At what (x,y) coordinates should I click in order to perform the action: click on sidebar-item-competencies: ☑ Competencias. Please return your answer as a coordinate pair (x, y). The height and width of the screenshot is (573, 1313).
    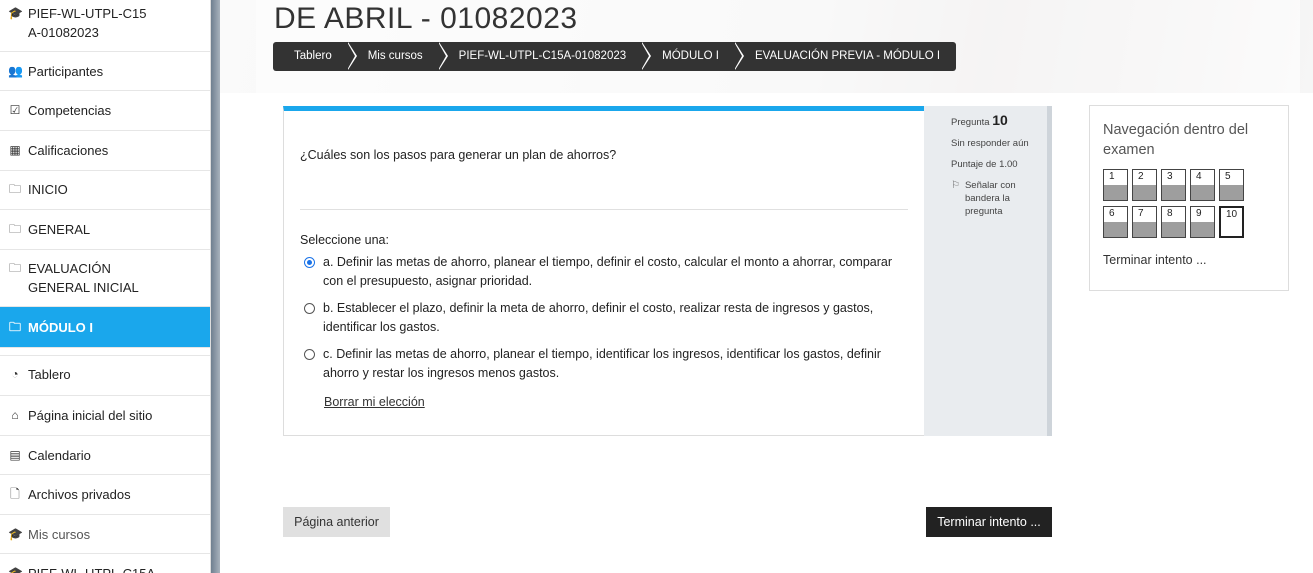
    Looking at the image, I should click on (105, 111).